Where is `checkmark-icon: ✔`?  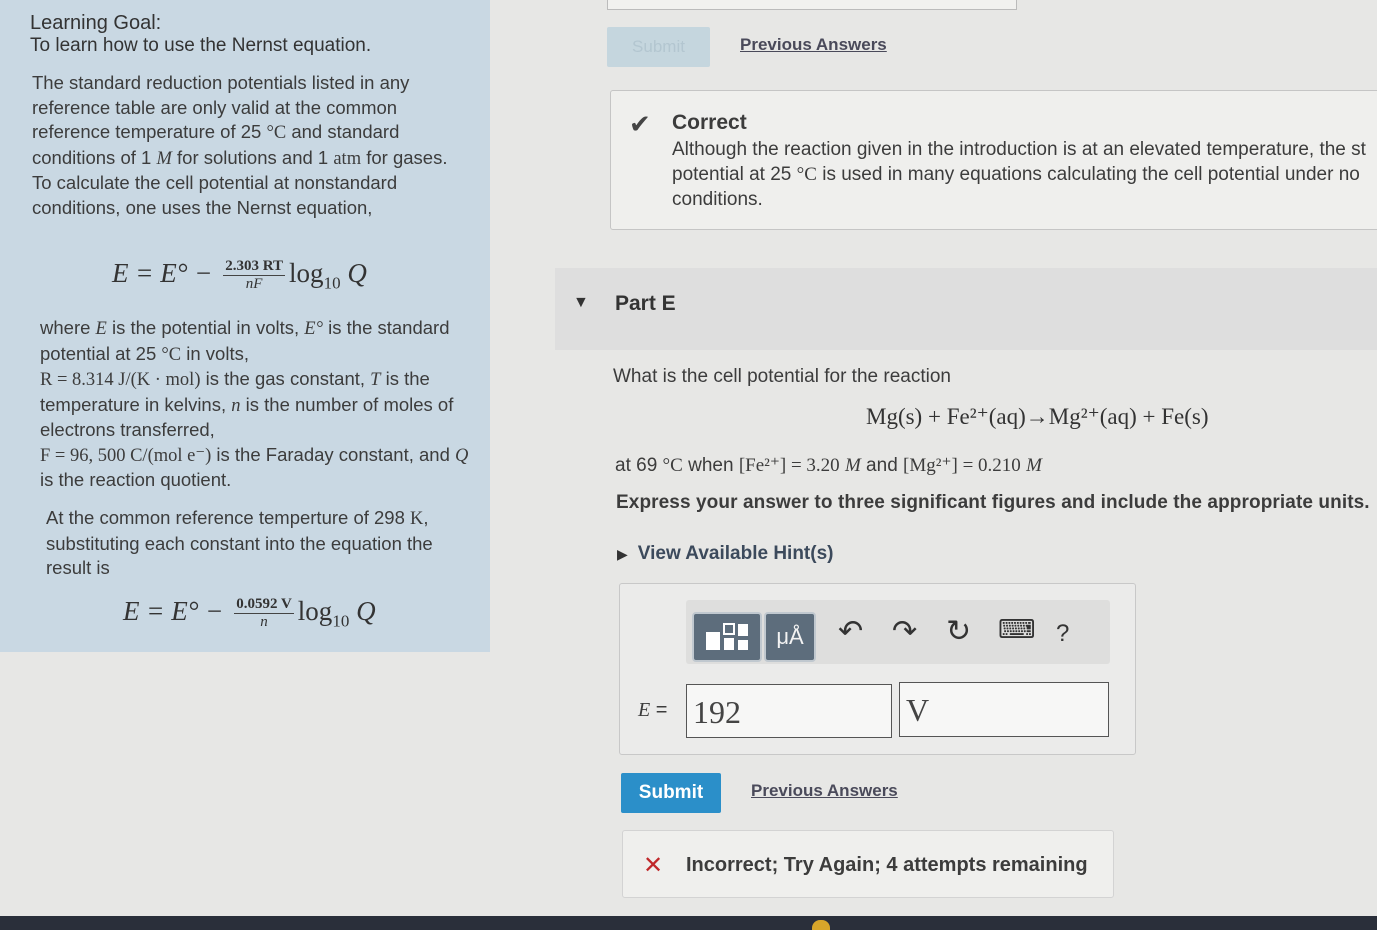 checkmark-icon: ✔ is located at coordinates (640, 124).